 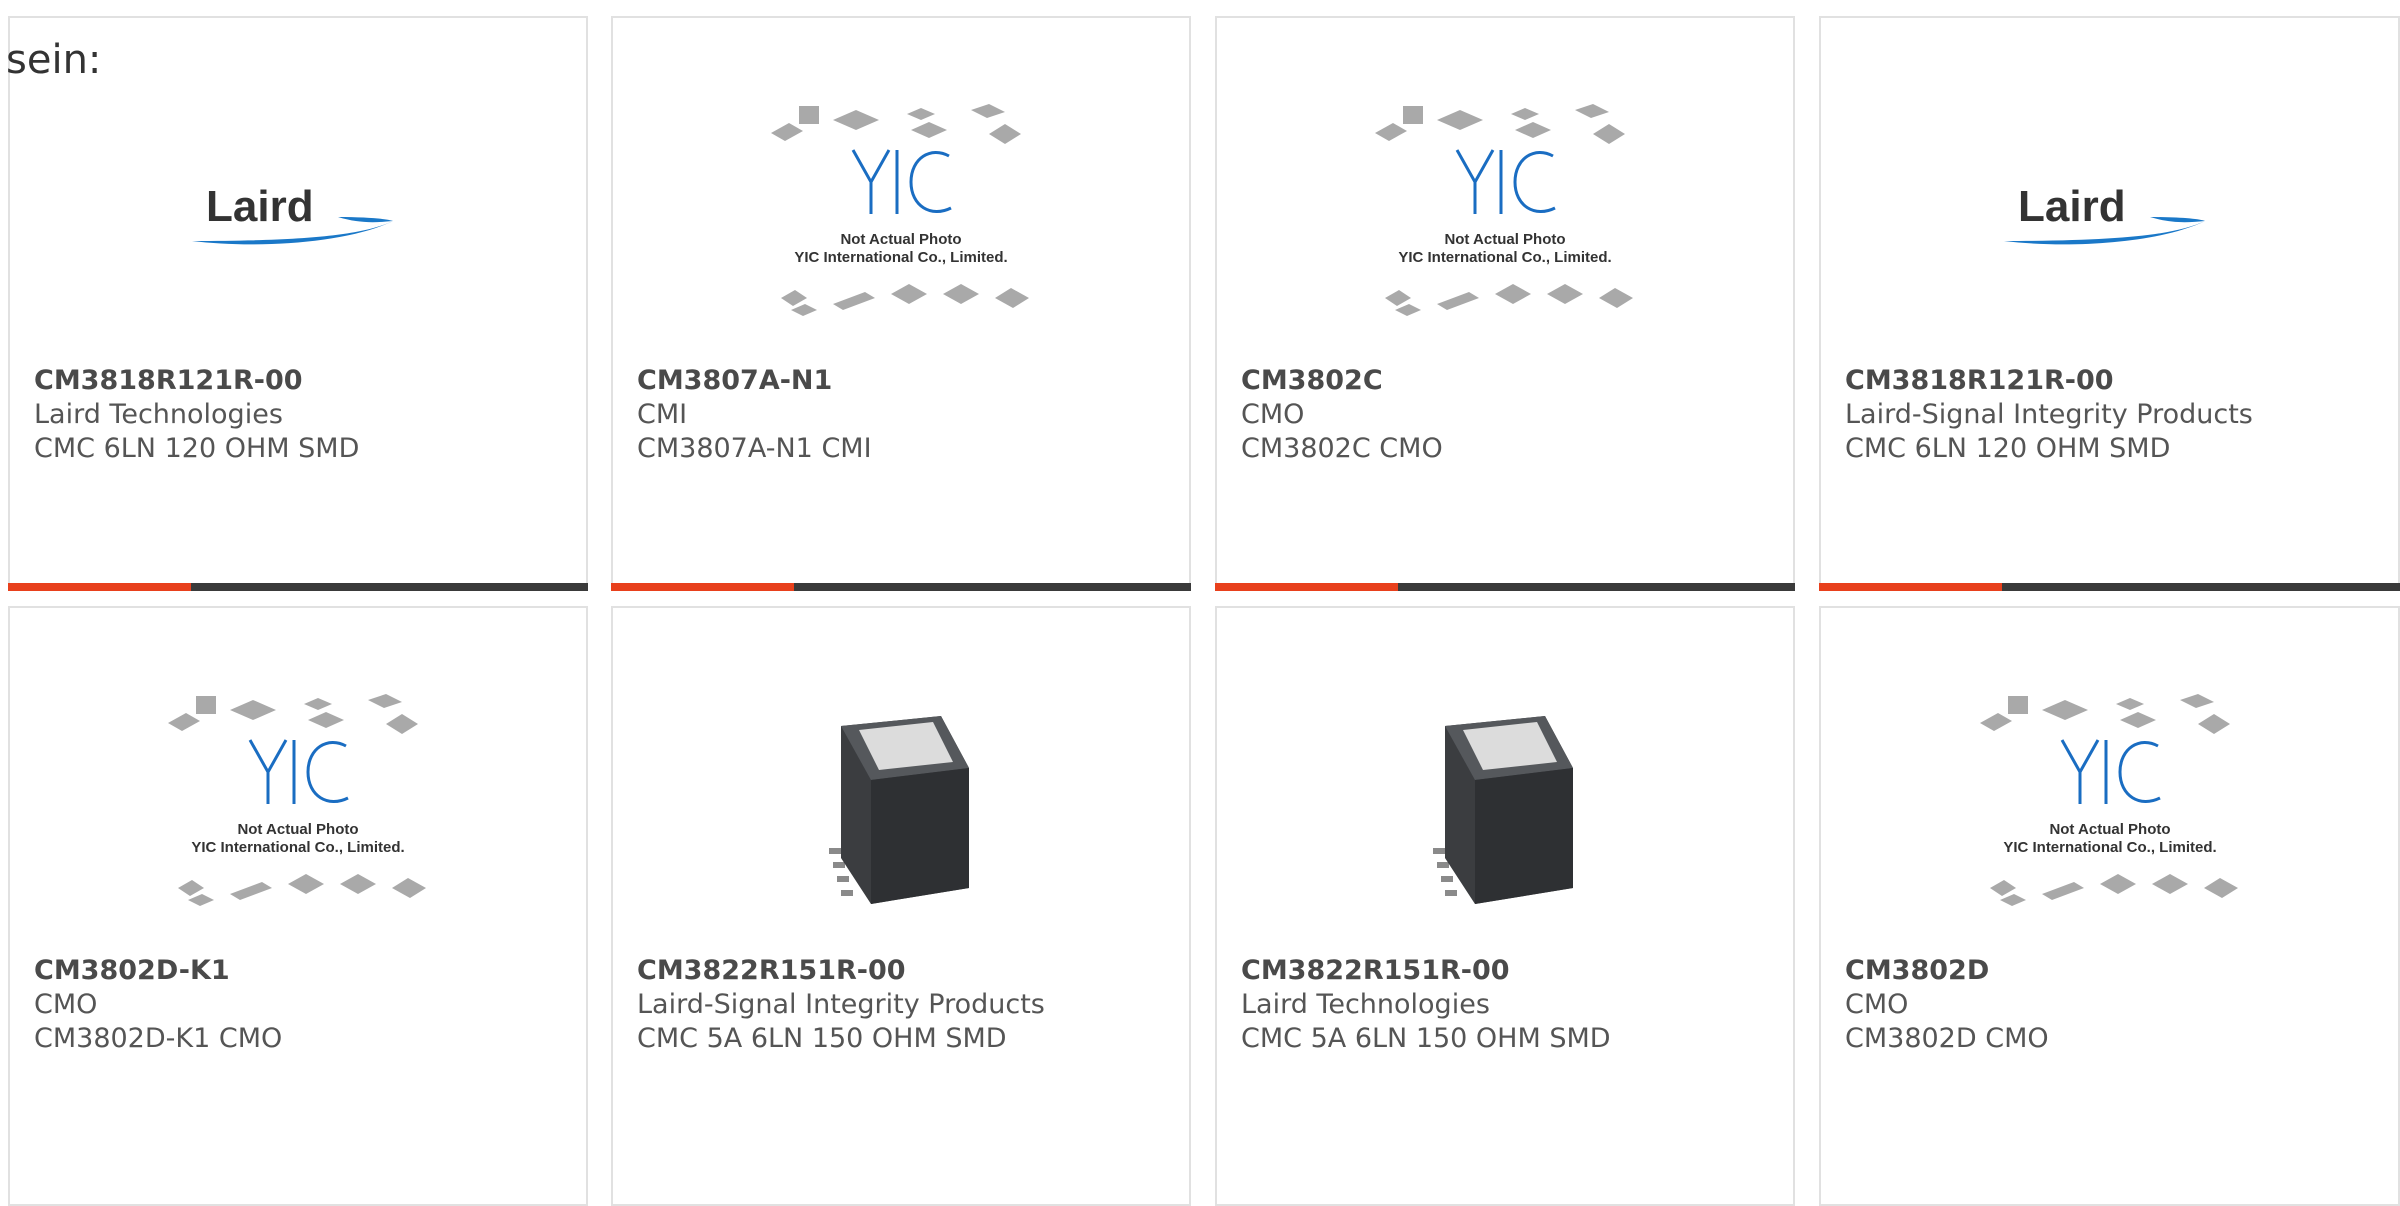 What do you see at coordinates (662, 414) in the screenshot?
I see `manufacturer: CMI` at bounding box center [662, 414].